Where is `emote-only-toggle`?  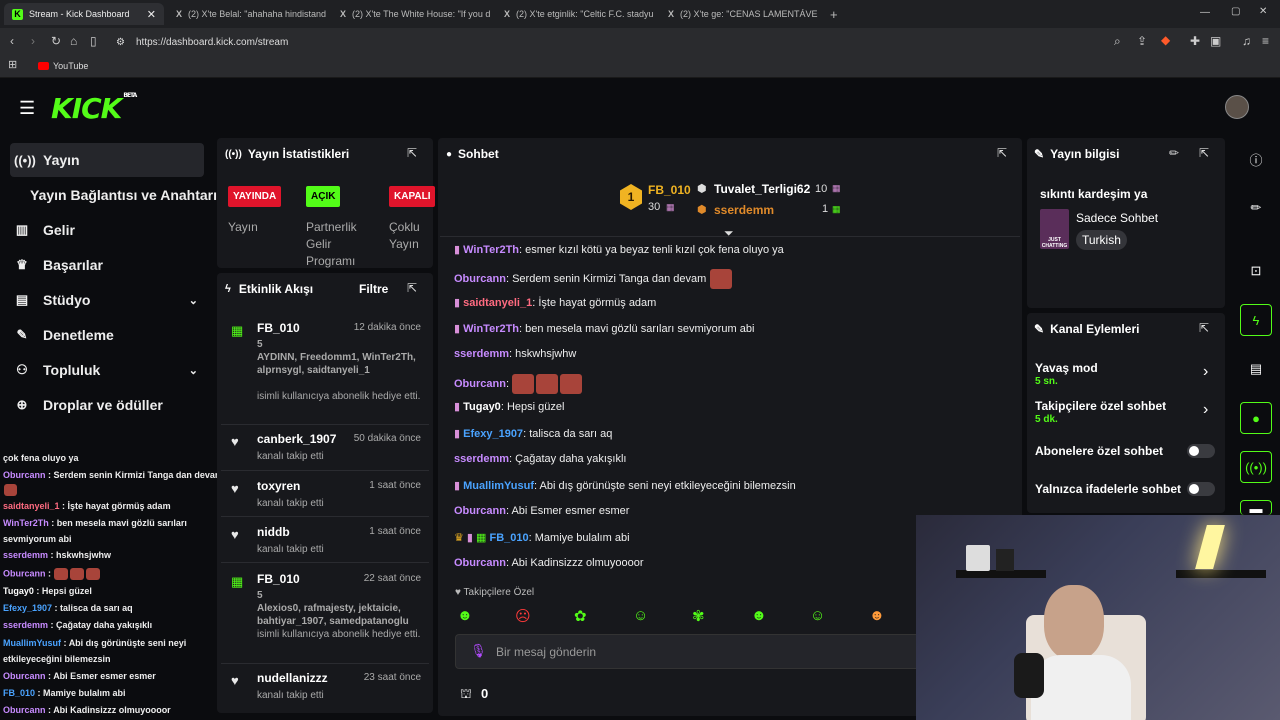 emote-only-toggle is located at coordinates (1201, 489).